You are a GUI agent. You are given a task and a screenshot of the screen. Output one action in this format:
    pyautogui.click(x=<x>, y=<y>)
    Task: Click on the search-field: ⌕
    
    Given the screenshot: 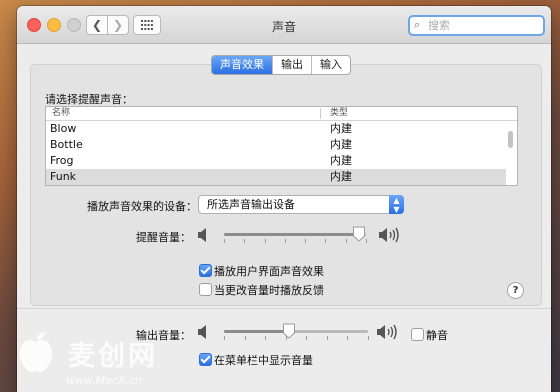 What is the action you would take?
    pyautogui.click(x=476, y=25)
    